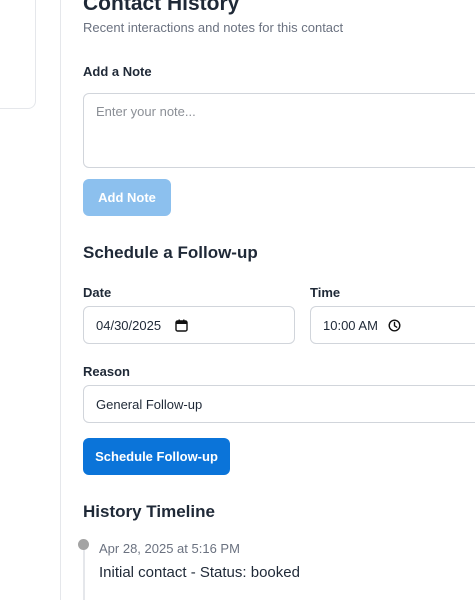 The image size is (475, 600). Describe the element at coordinates (279, 130) in the screenshot. I see `note-textarea` at that location.